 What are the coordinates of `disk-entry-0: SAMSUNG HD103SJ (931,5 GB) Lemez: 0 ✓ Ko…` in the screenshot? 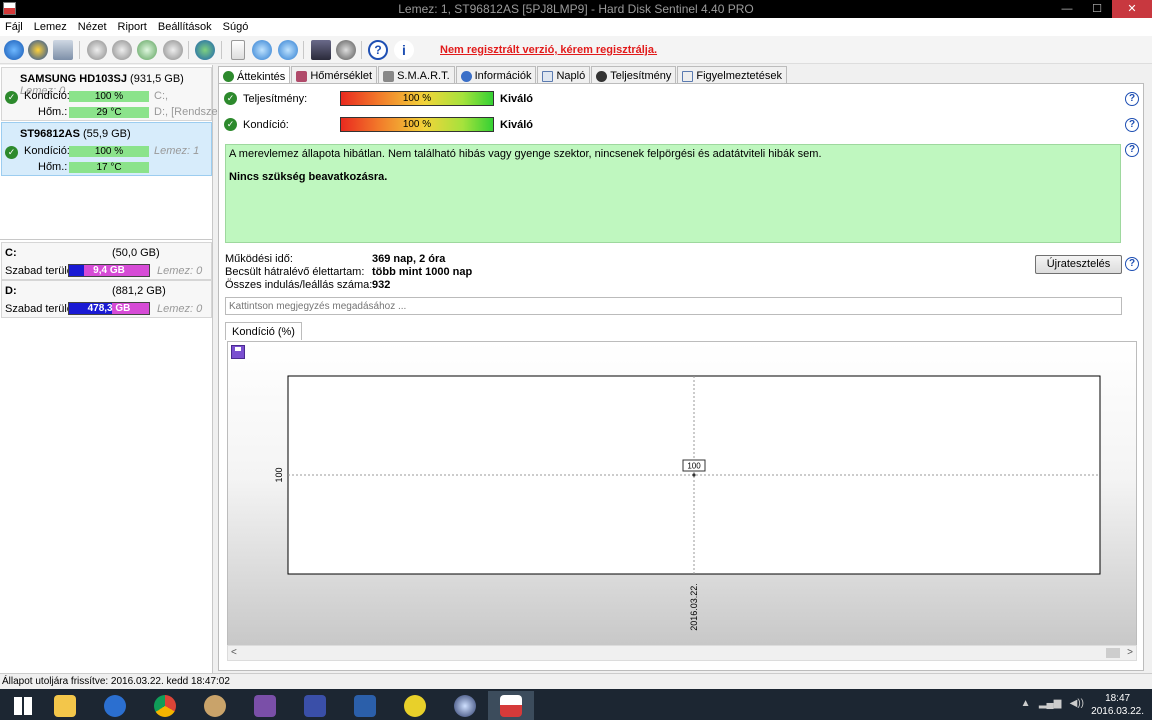 It's located at (111, 94).